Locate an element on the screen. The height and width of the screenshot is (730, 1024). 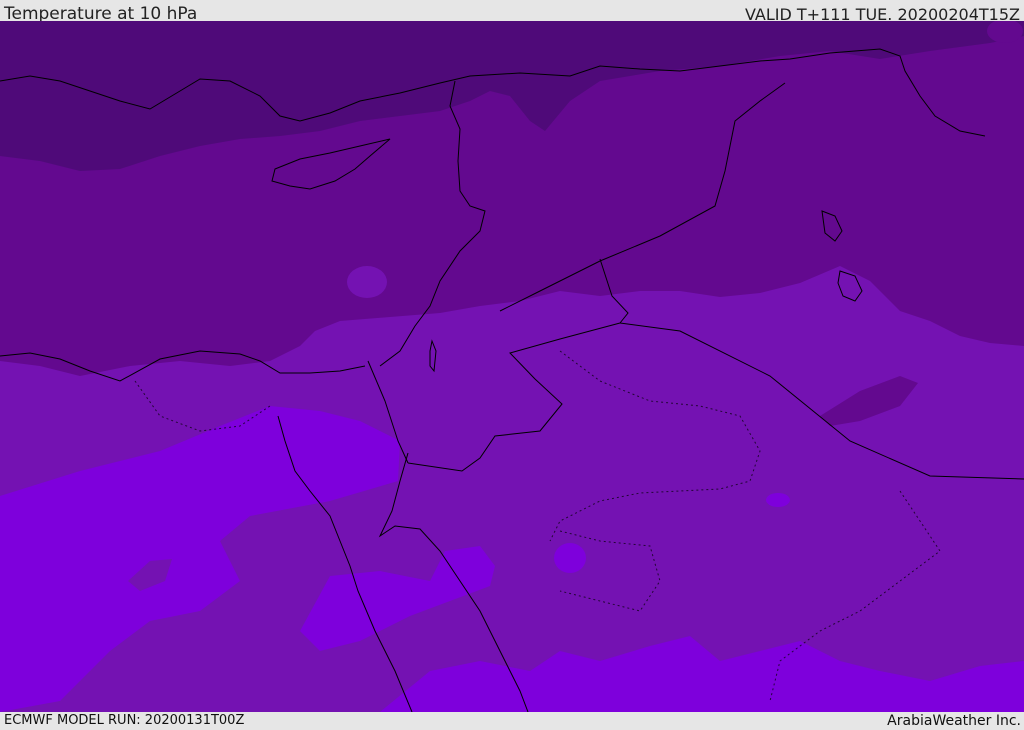
credit-label: ArabiaWeather Inc. is located at coordinates (954, 721).